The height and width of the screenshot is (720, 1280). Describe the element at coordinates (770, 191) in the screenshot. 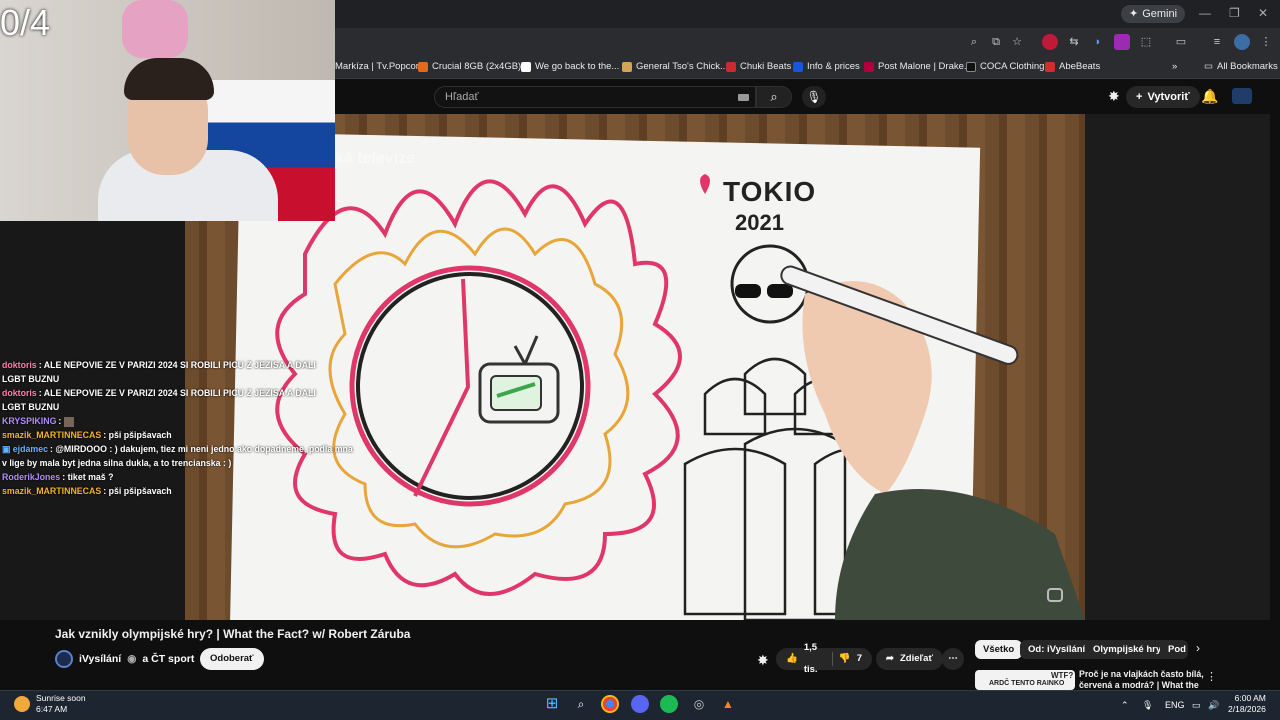

I see `drawing-city-label: TOKIO` at that location.